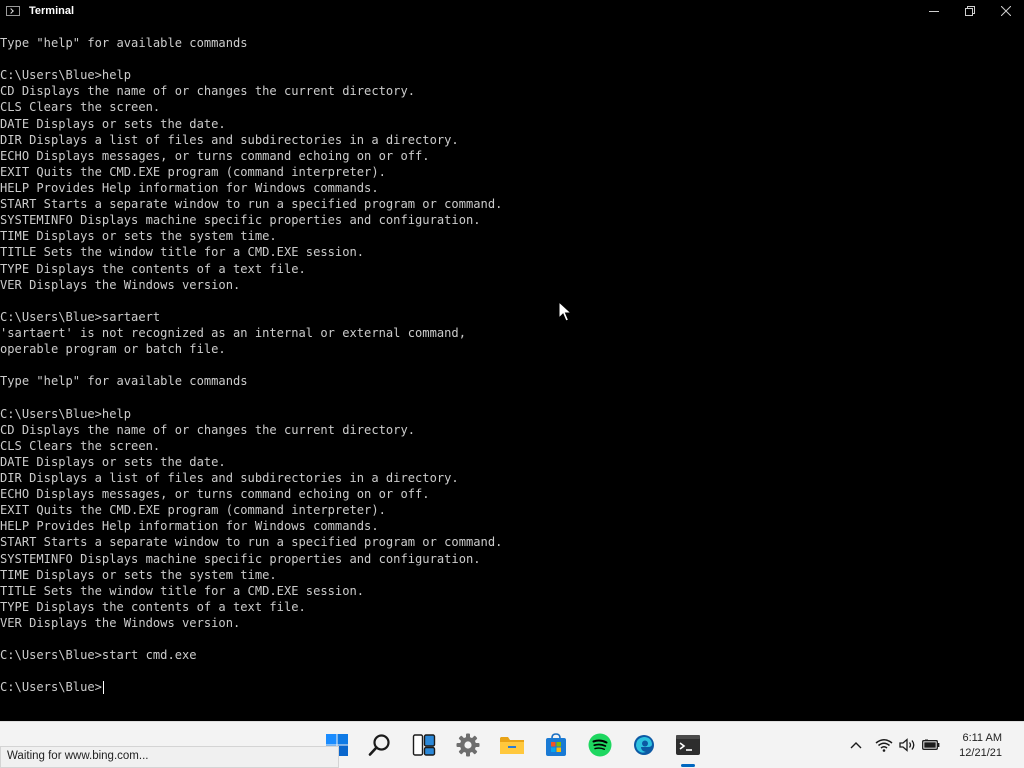 This screenshot has height=768, width=1024. I want to click on speaker-icon, so click(907, 745).